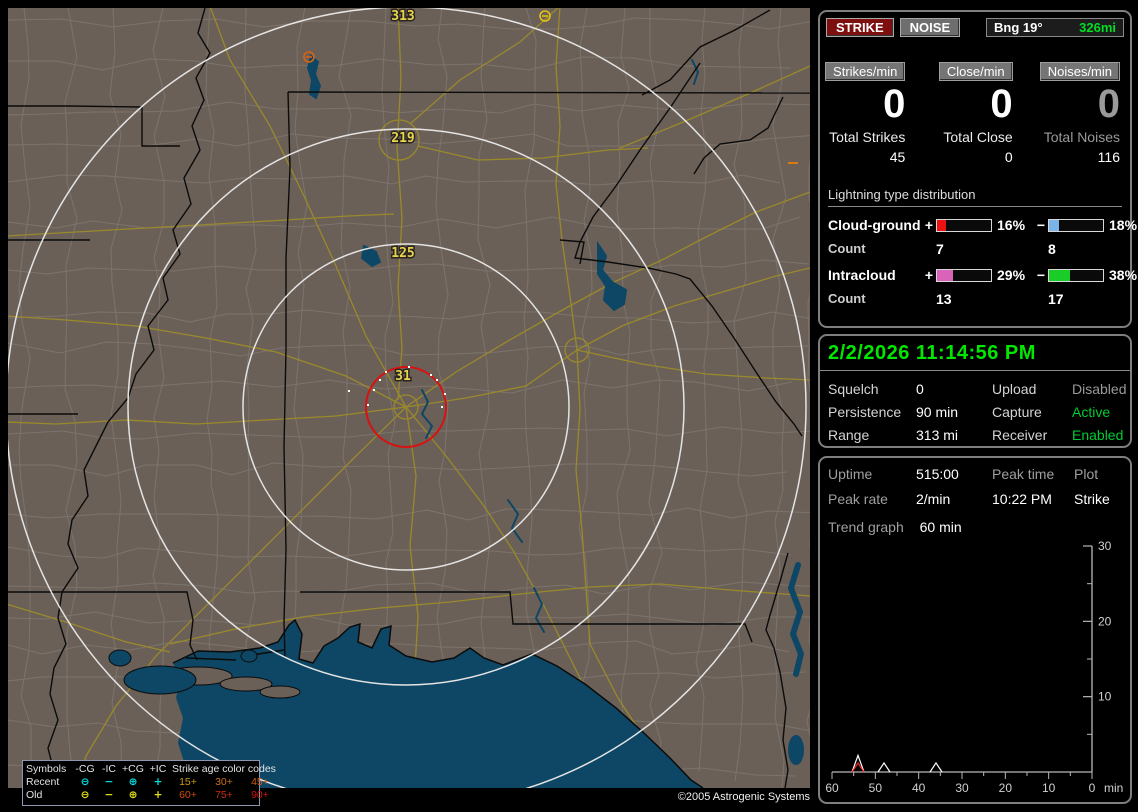 The width and height of the screenshot is (1138, 812). What do you see at coordinates (867, 137) in the screenshot?
I see `total-strikes-label: Total Strikes` at bounding box center [867, 137].